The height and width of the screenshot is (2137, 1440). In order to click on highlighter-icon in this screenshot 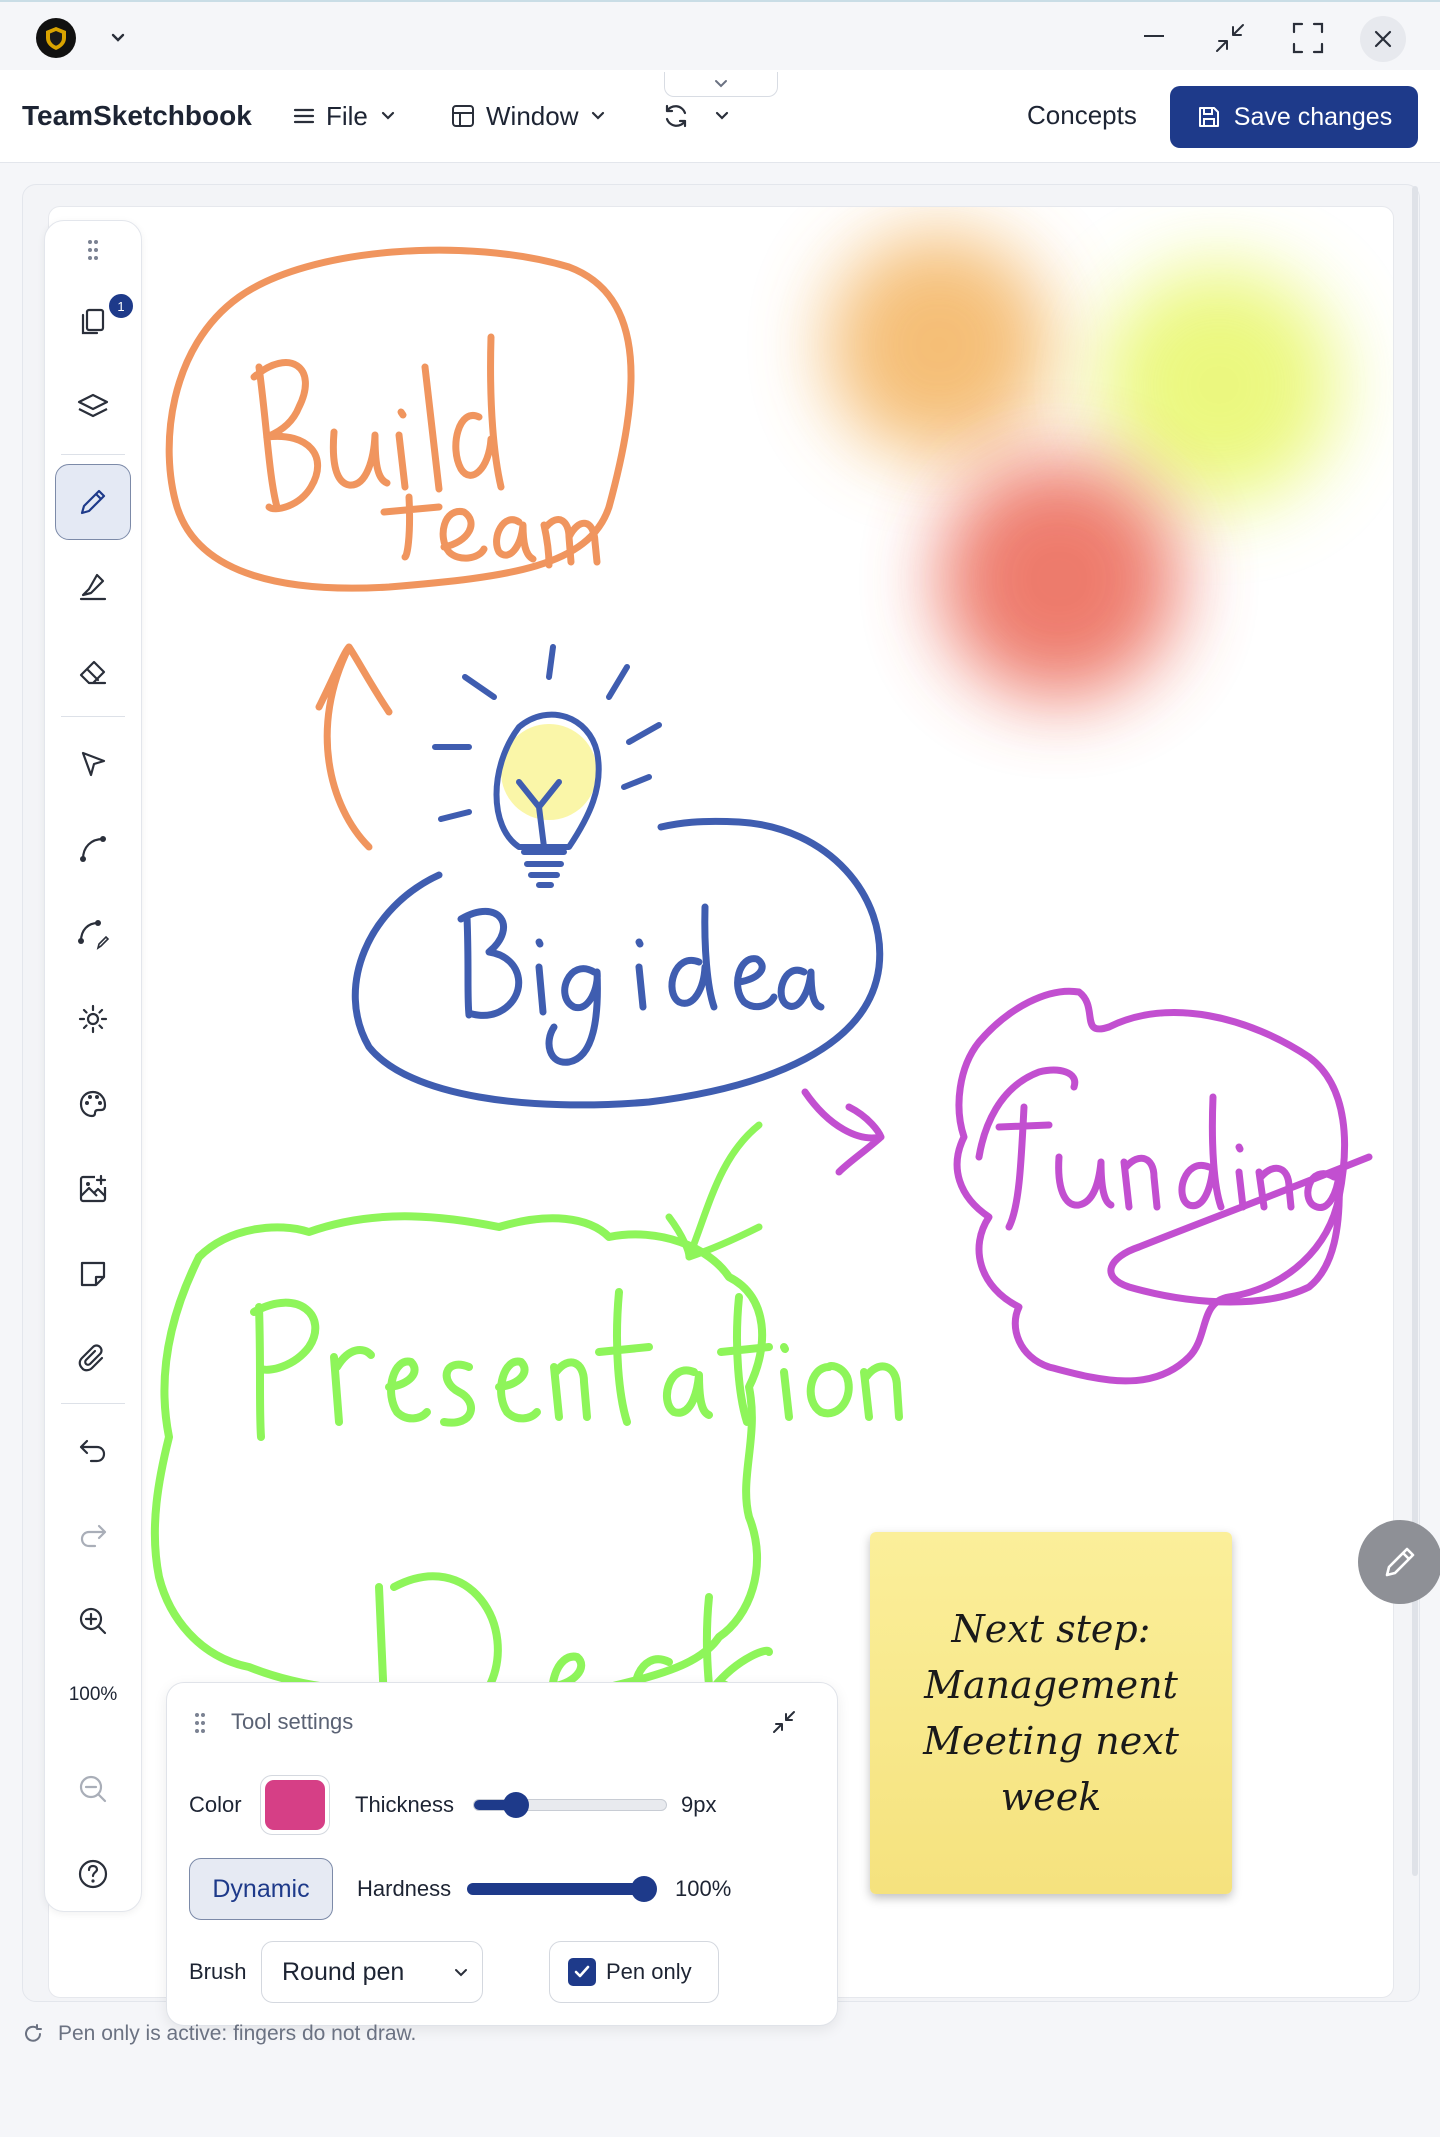, I will do `click(93, 587)`.